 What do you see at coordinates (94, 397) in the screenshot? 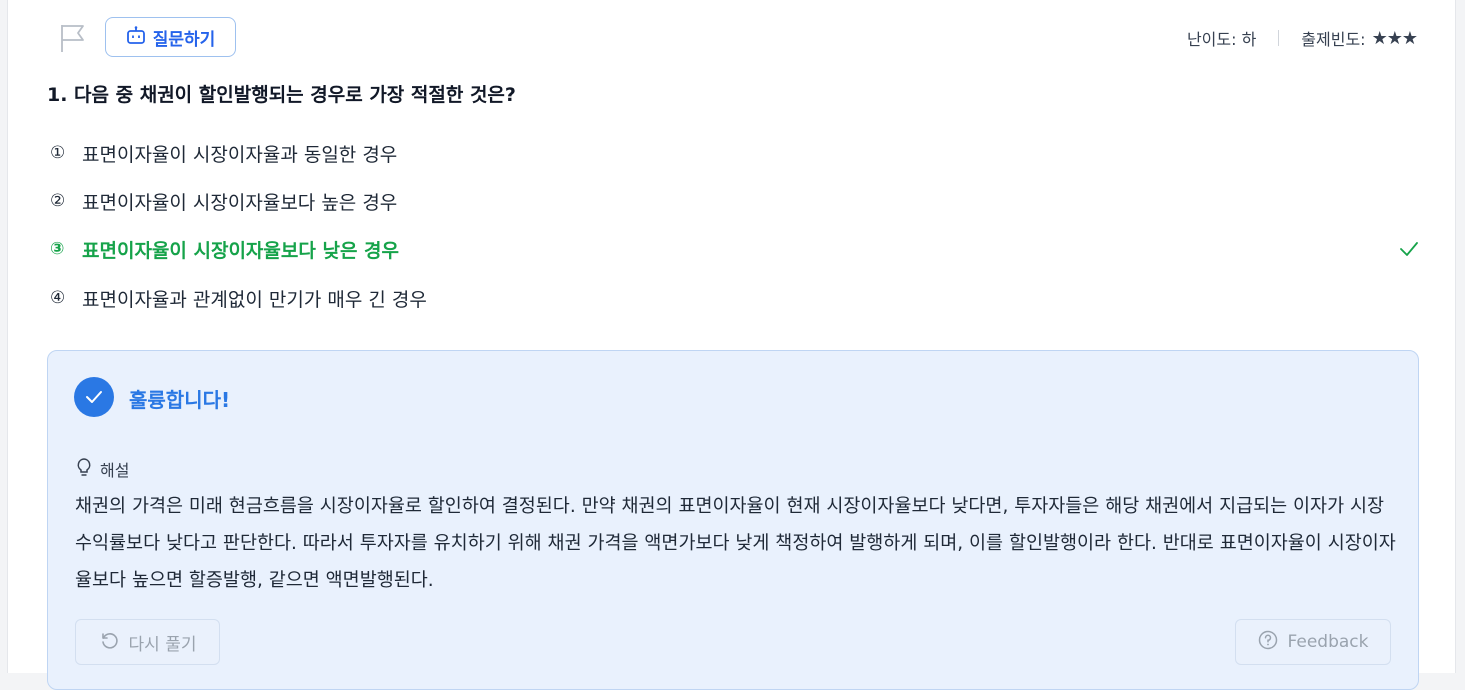
I see `success-check-icon` at bounding box center [94, 397].